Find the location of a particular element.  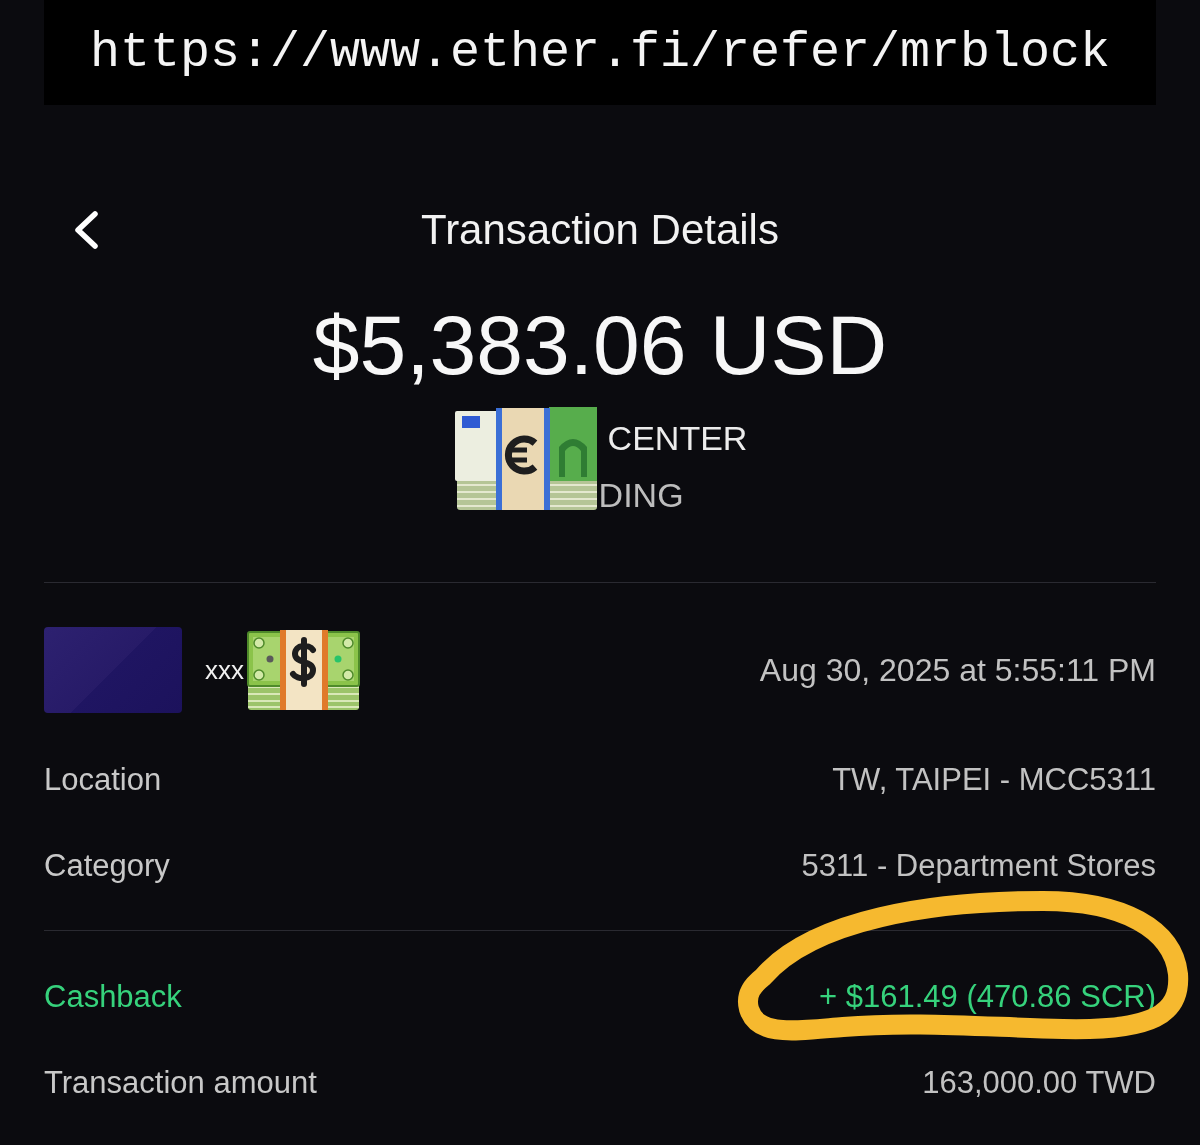

detail-value: 5311 - Department Stores is located at coordinates (978, 866).